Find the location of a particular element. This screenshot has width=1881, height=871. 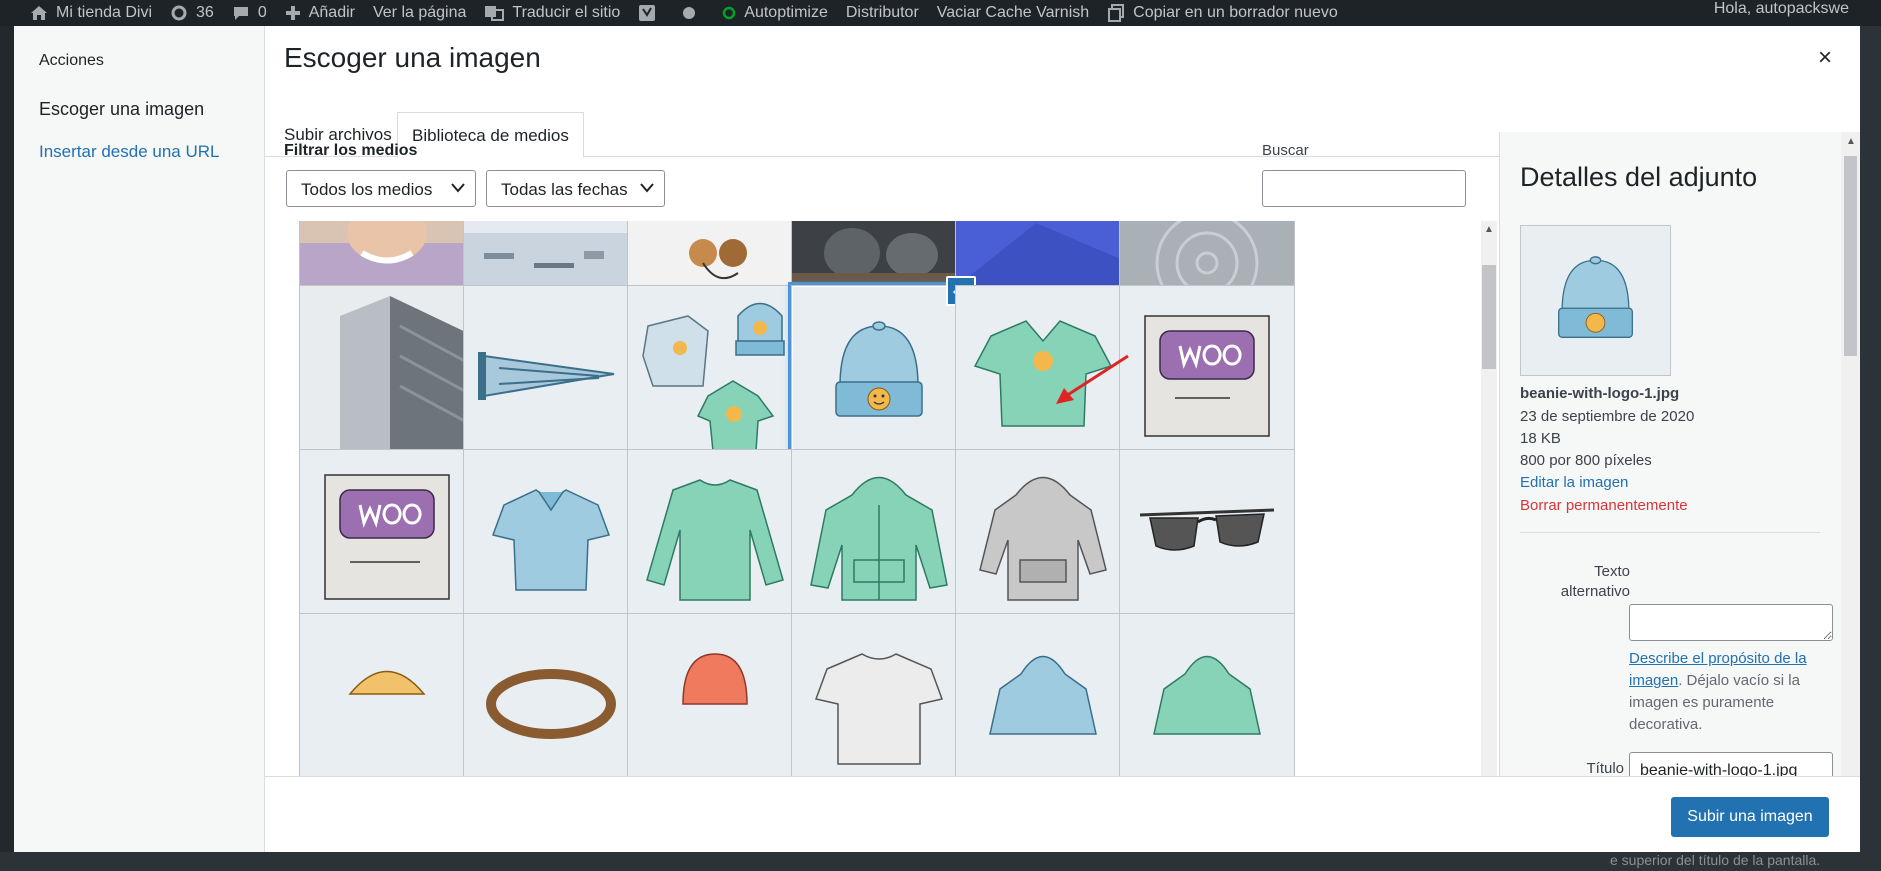

admin-bar-copy-draft: Copiar en un borrador nuevo is located at coordinates (1222, 13).